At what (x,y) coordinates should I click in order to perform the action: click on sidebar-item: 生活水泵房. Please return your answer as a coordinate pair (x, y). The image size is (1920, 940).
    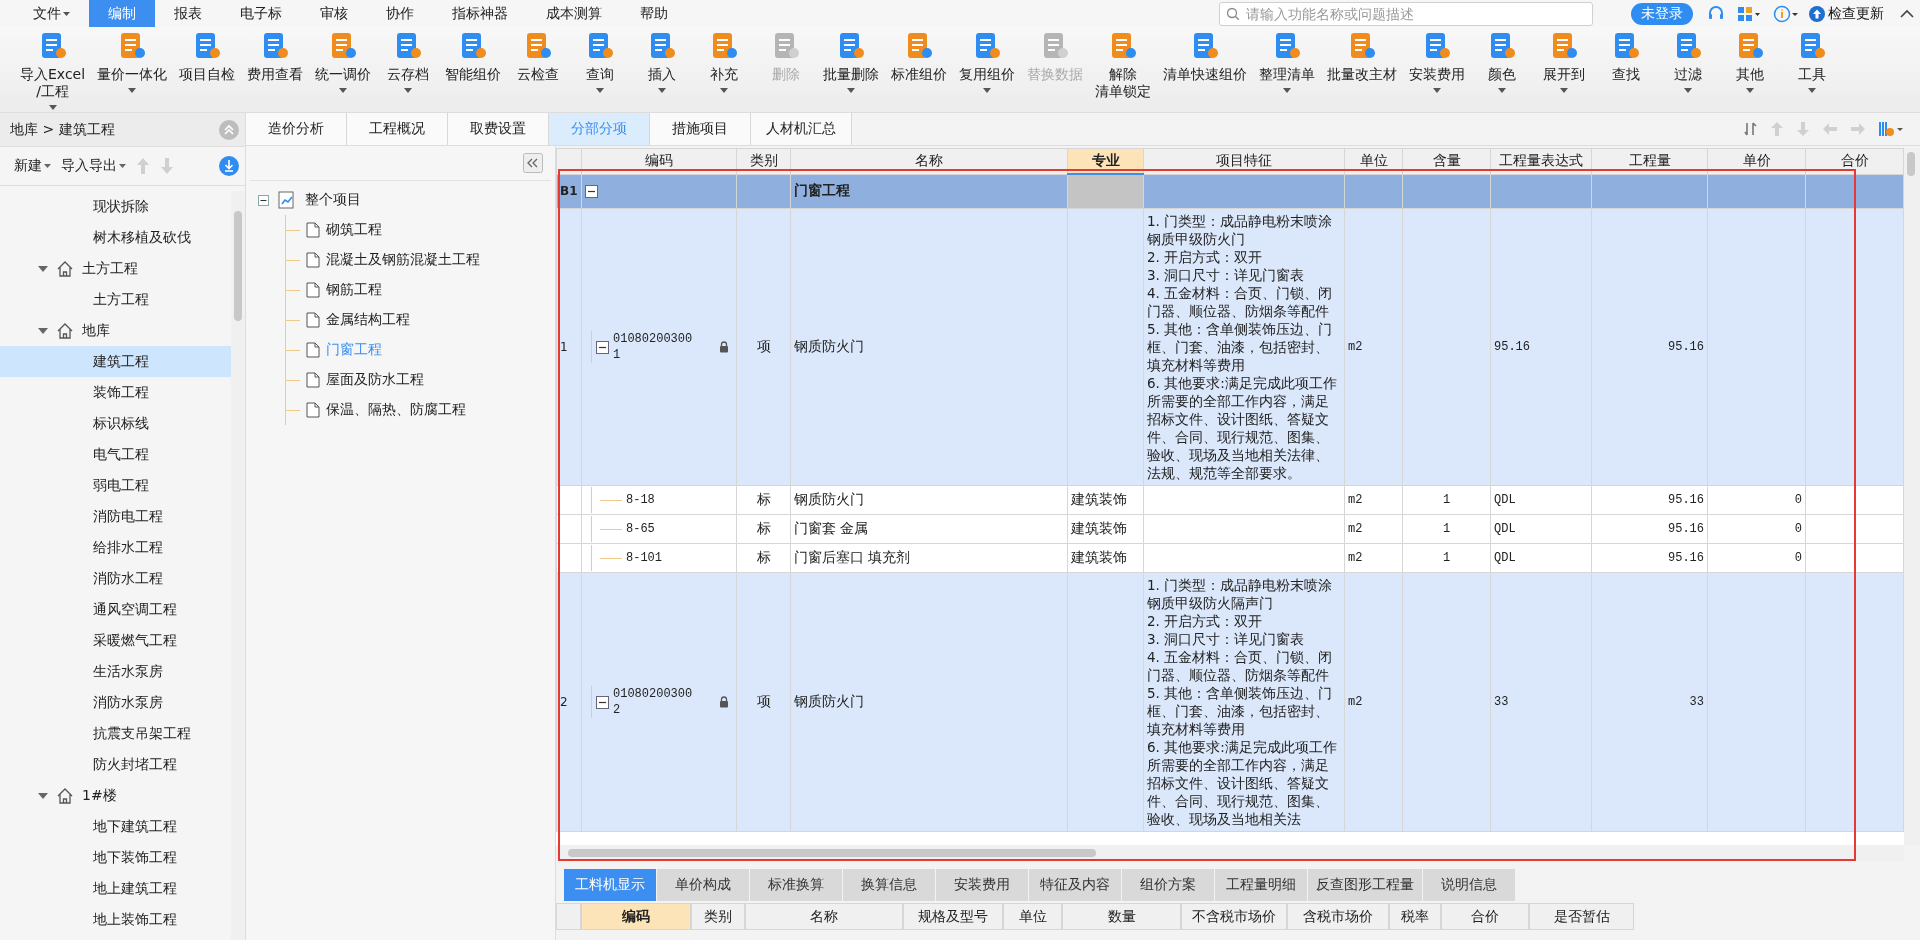
    Looking at the image, I should click on (115, 671).